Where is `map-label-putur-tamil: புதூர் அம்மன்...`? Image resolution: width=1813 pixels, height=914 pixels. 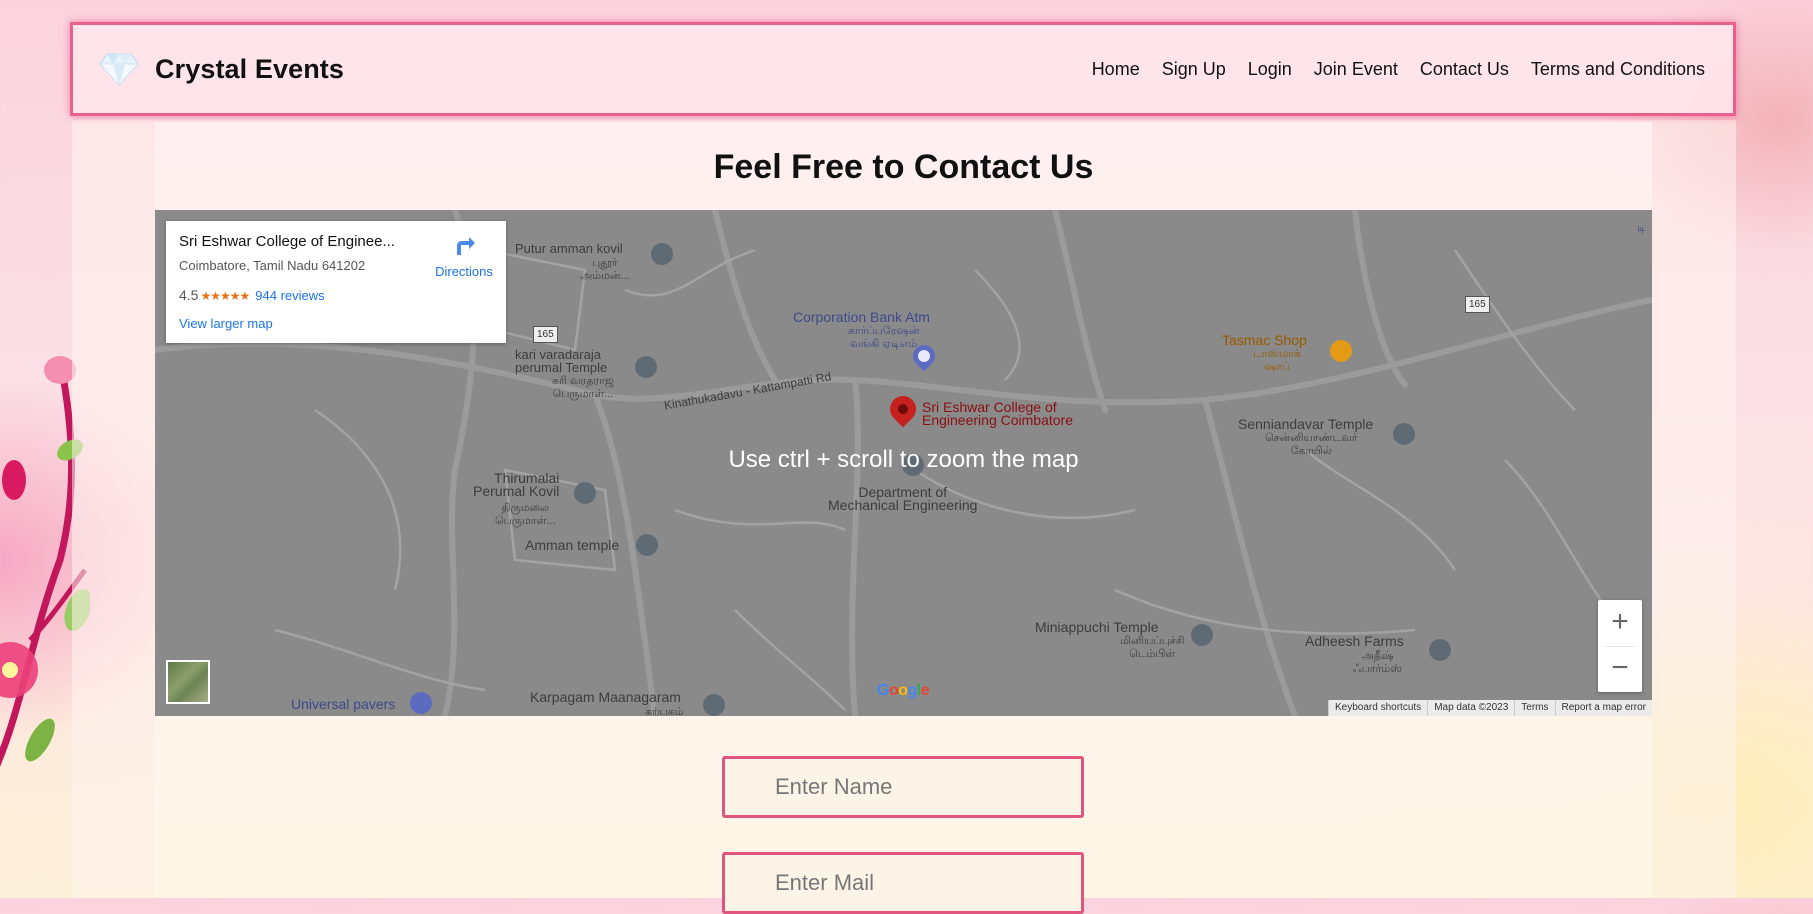
map-label-putur-tamil: புதூர் அம்மன்... is located at coordinates (605, 269).